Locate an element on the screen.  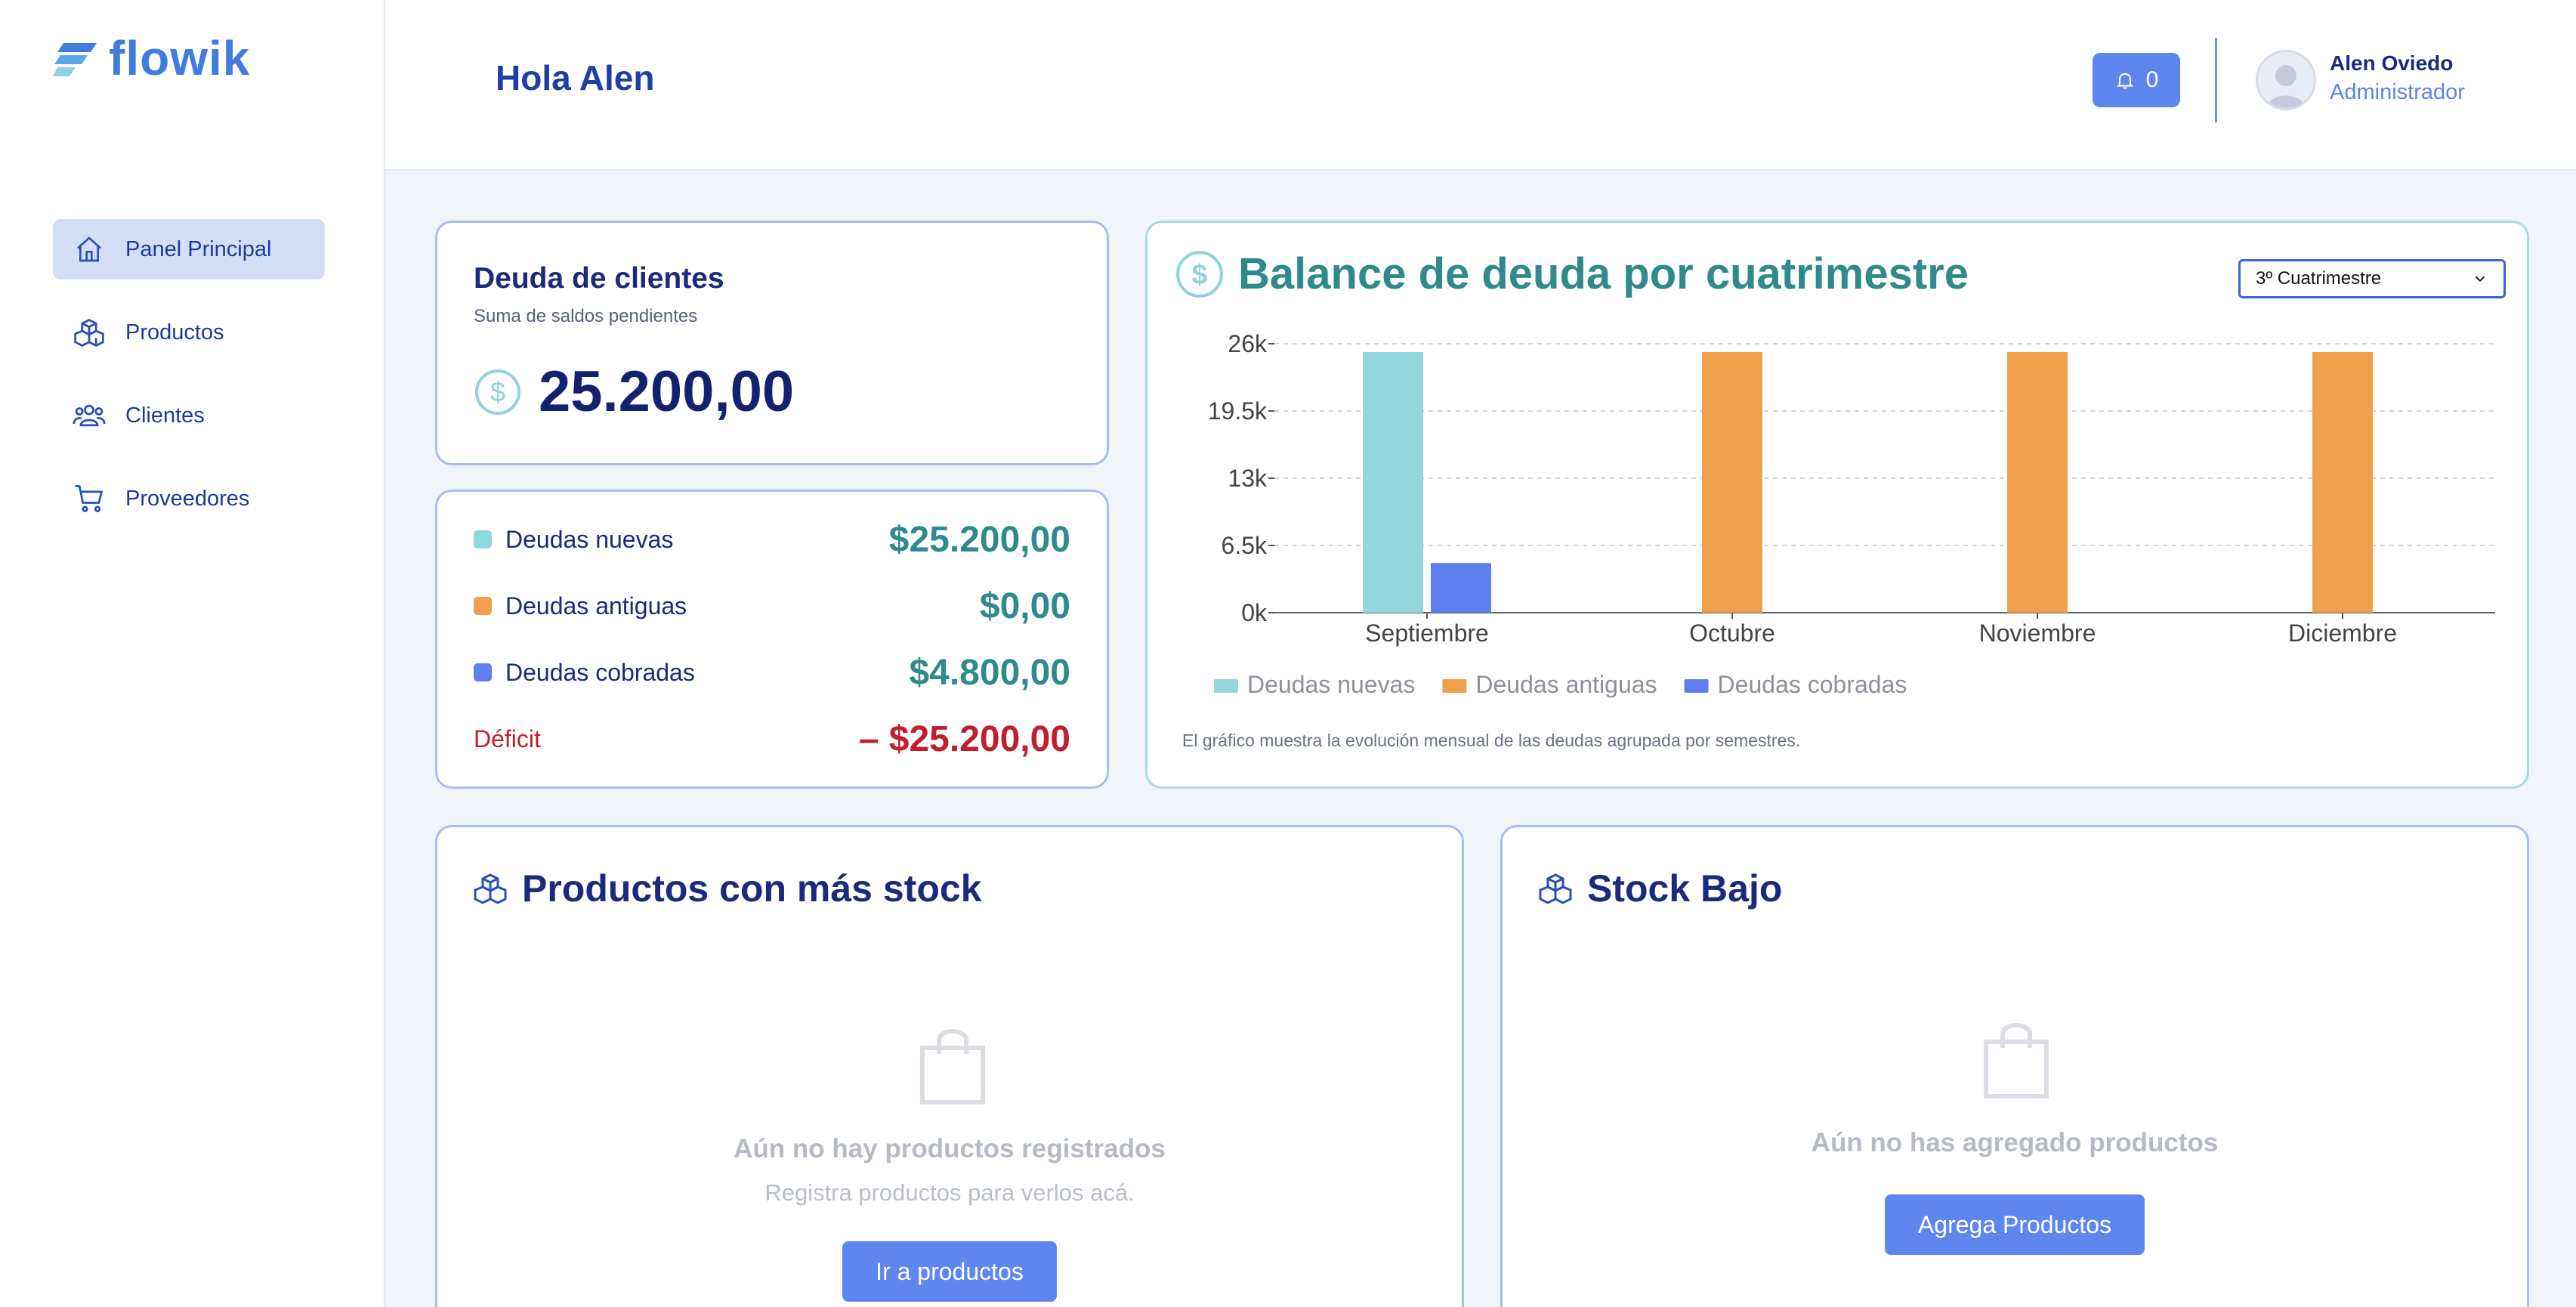
legend-label: Deudas cobradas is located at coordinates (1812, 684).